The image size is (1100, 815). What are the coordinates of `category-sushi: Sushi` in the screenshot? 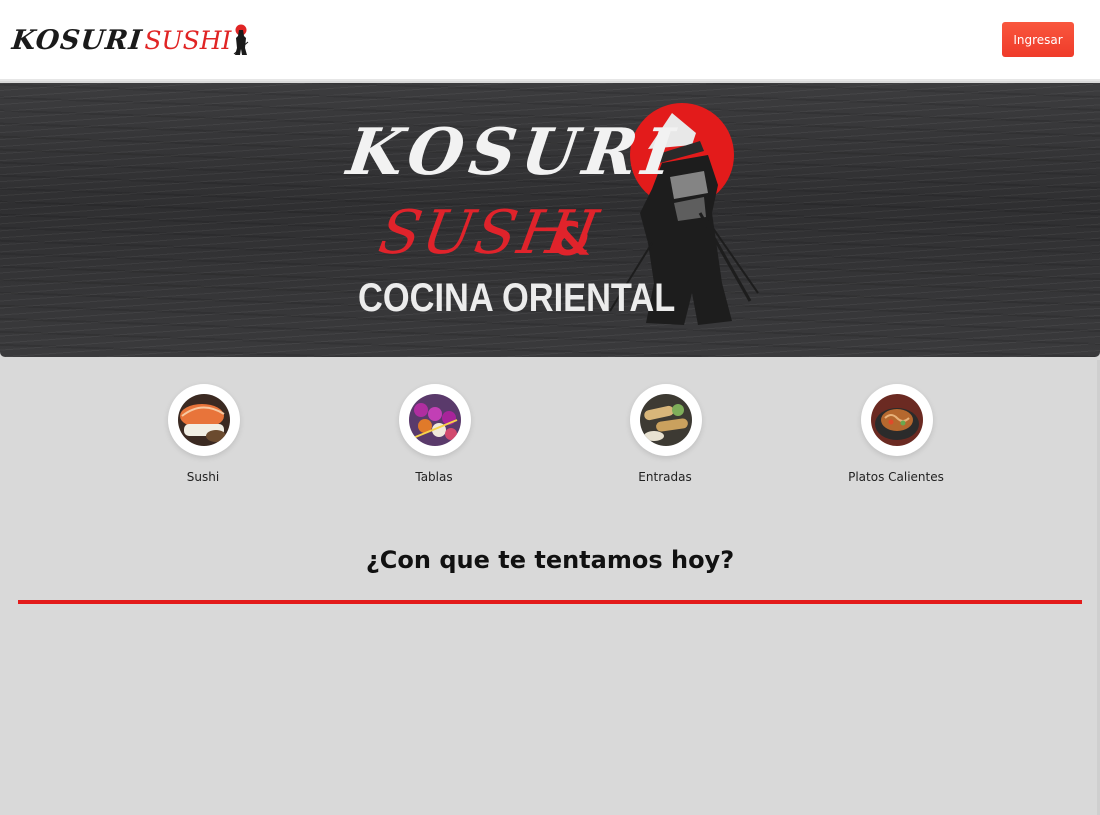 It's located at (203, 439).